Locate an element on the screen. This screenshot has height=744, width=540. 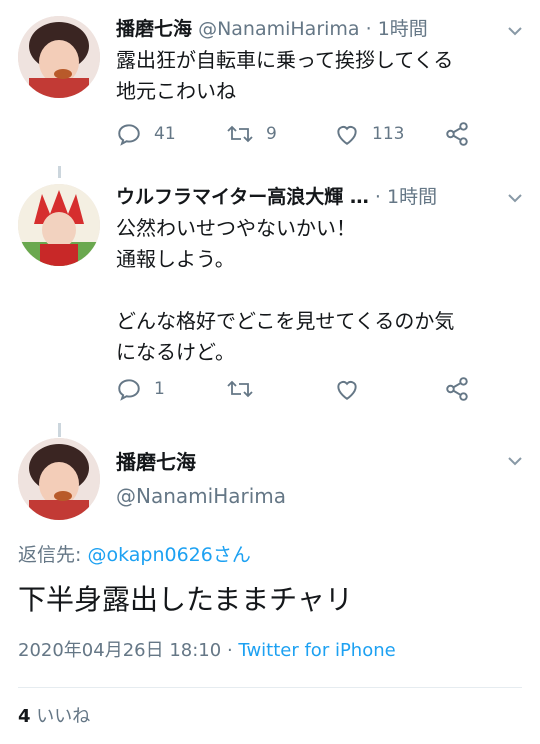
tweet-text: 露出狂が自転車に乗って挨拶してくる 地元こわいね is located at coordinates (285, 75).